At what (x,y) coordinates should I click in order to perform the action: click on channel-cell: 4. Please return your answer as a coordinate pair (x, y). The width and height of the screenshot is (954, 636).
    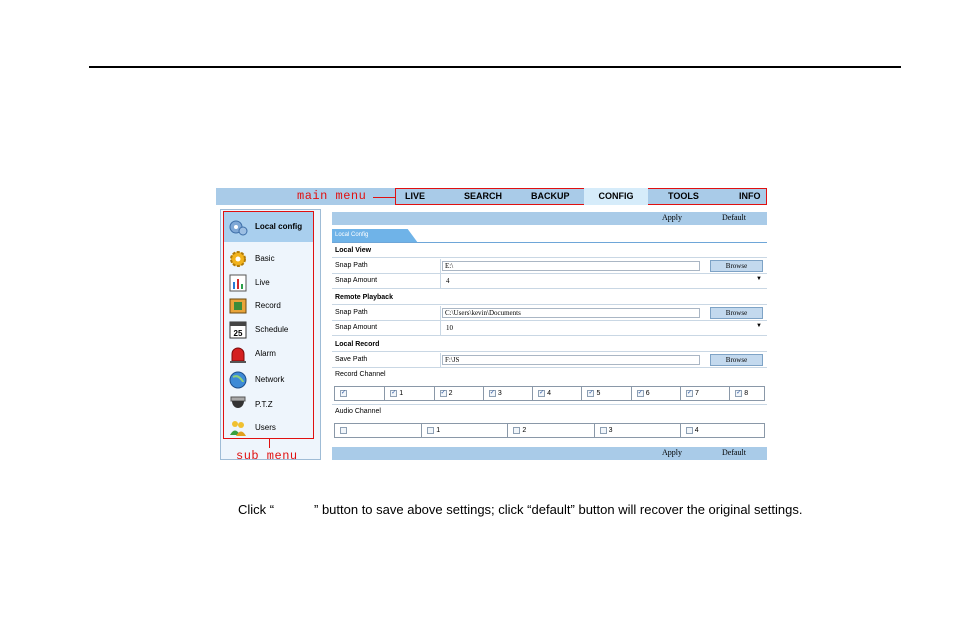
    Looking at the image, I should click on (722, 430).